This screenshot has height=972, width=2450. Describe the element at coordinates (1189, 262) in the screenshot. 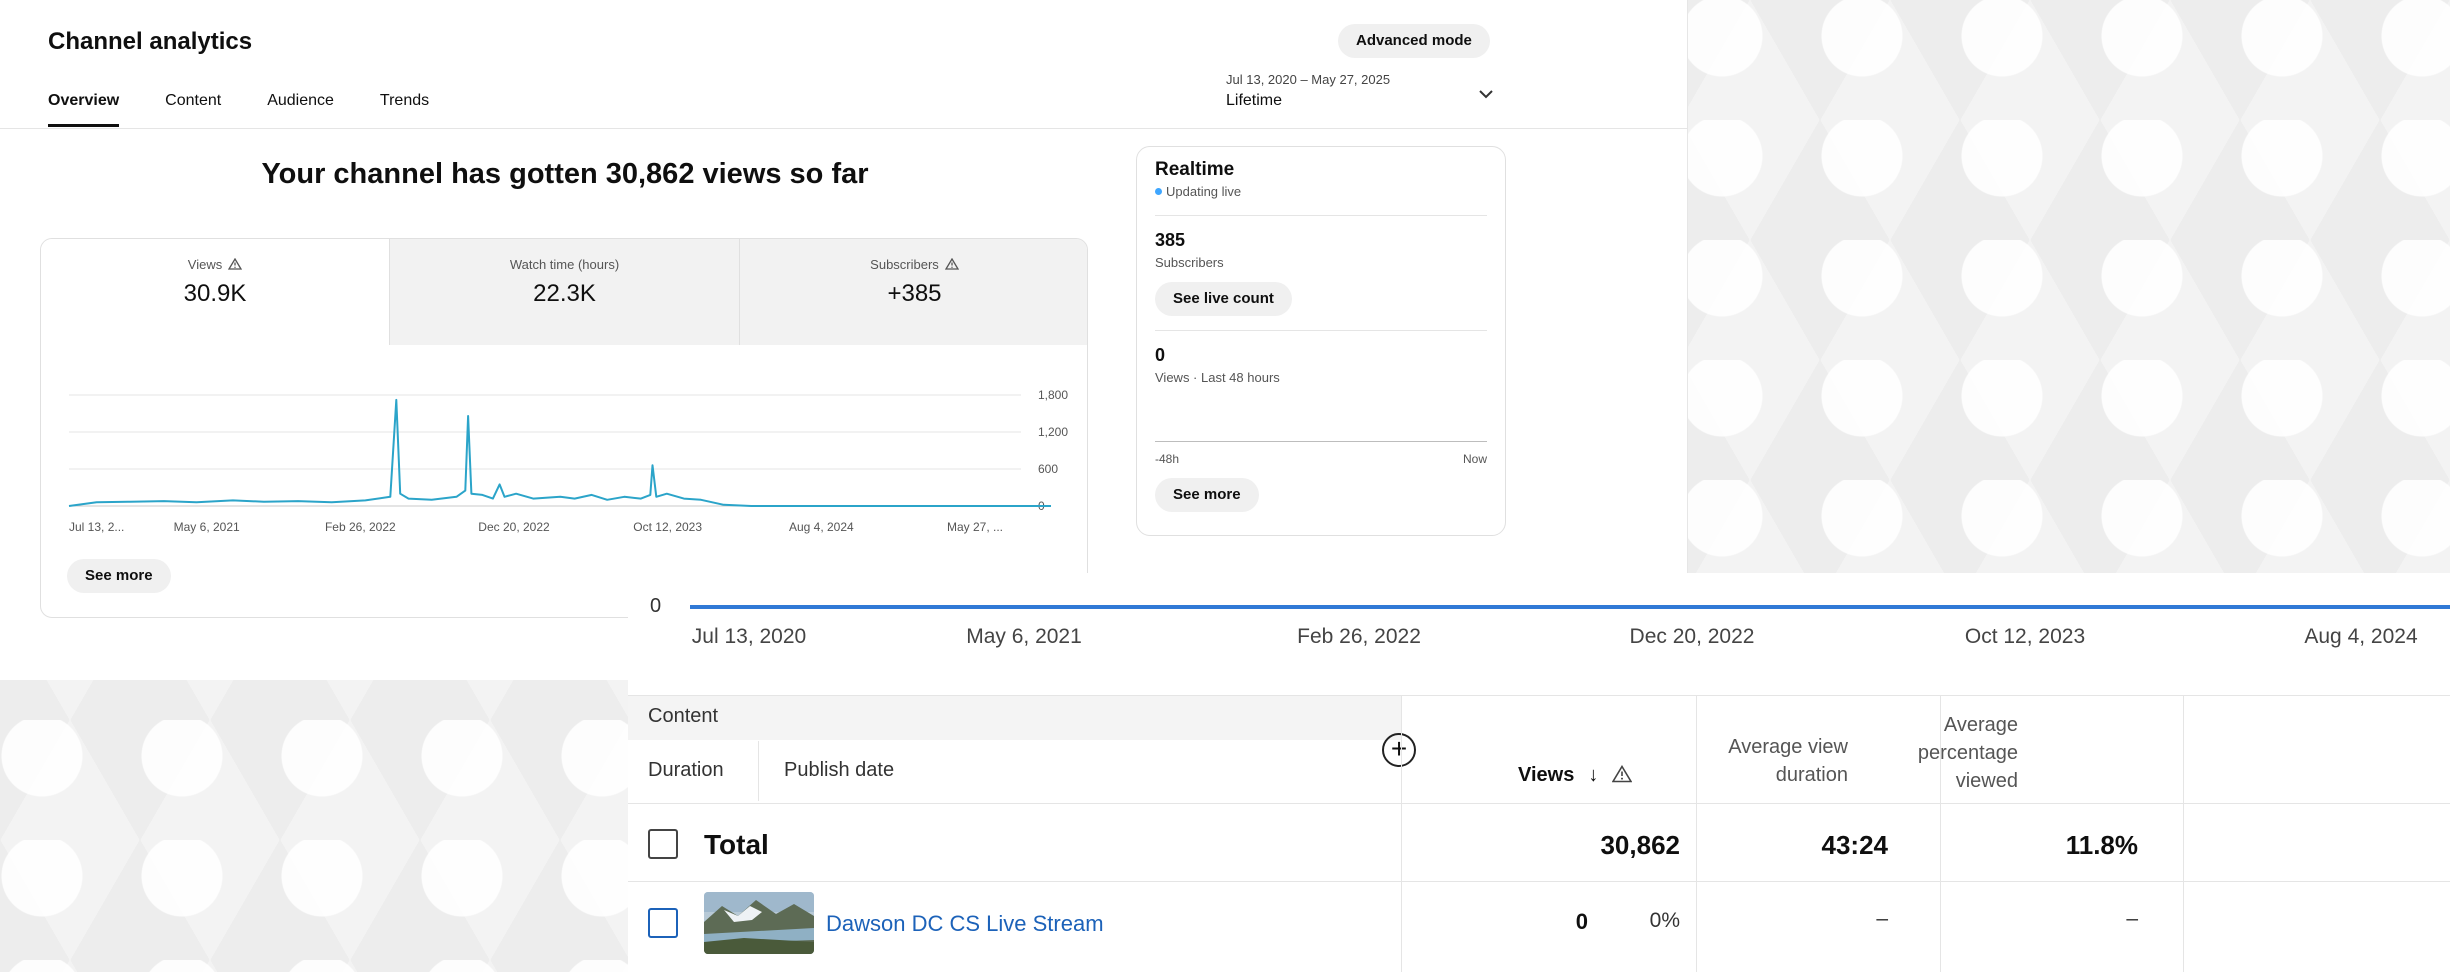

I see `realtime-subscribers-label: Subscribers` at that location.